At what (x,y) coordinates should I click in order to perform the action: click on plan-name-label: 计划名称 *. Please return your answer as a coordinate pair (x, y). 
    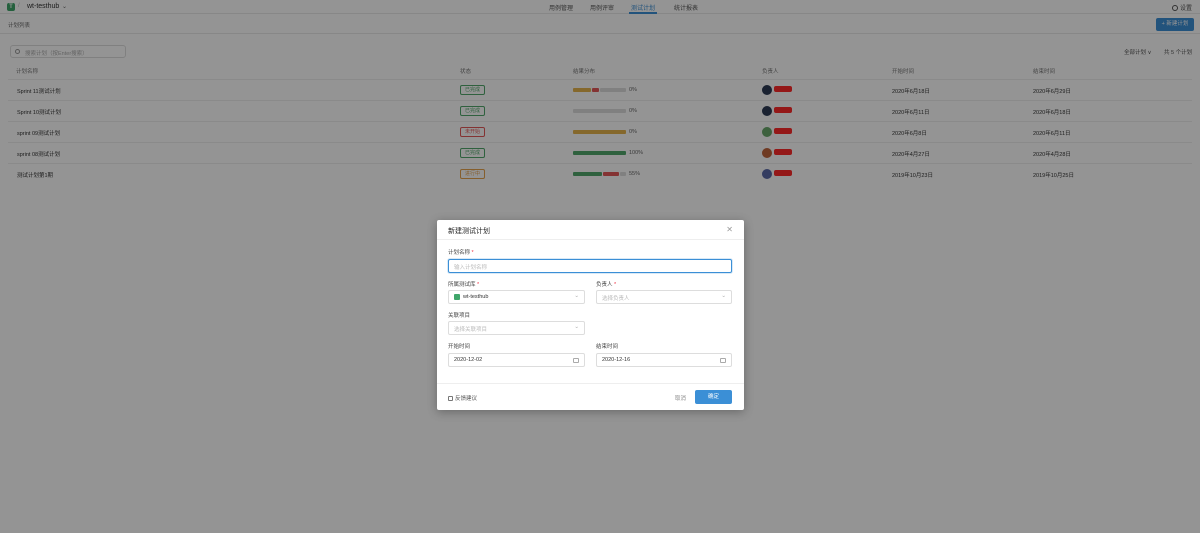
    Looking at the image, I should click on (461, 252).